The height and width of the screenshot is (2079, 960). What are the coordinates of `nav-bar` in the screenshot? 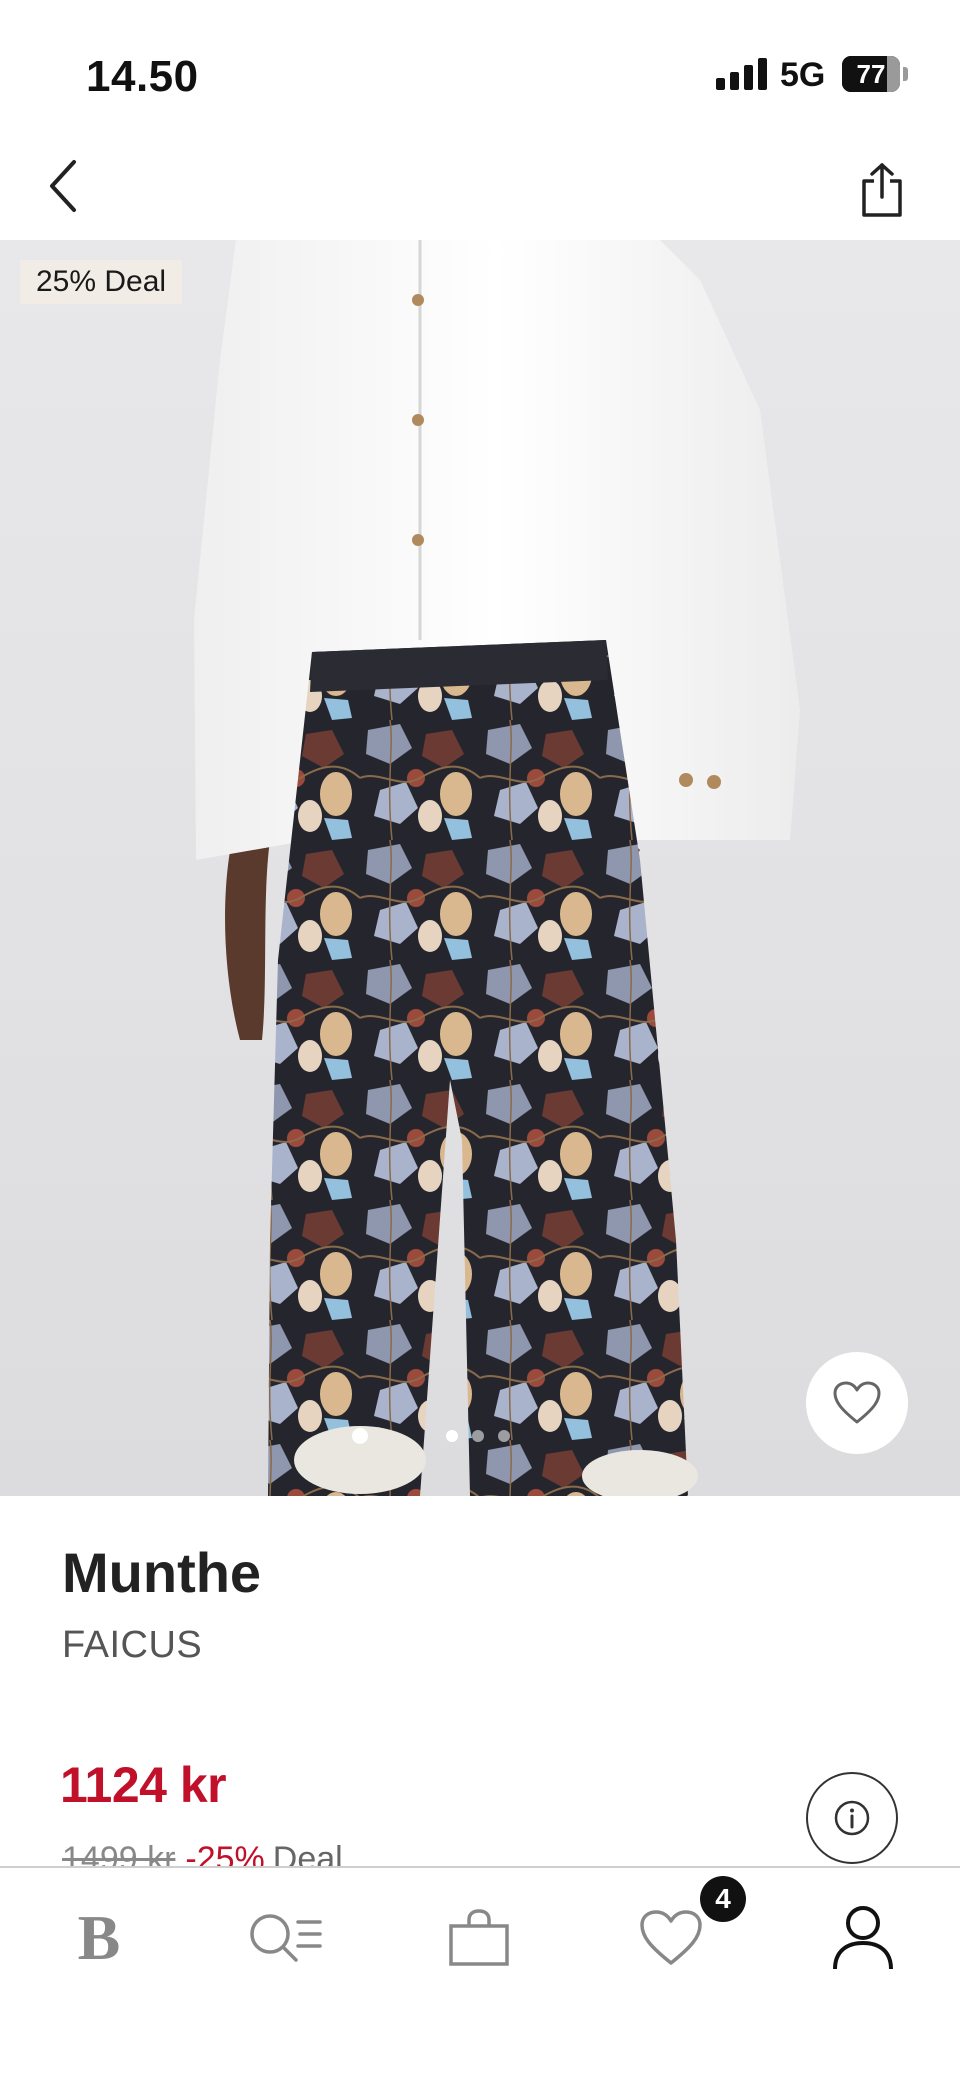 It's located at (480, 190).